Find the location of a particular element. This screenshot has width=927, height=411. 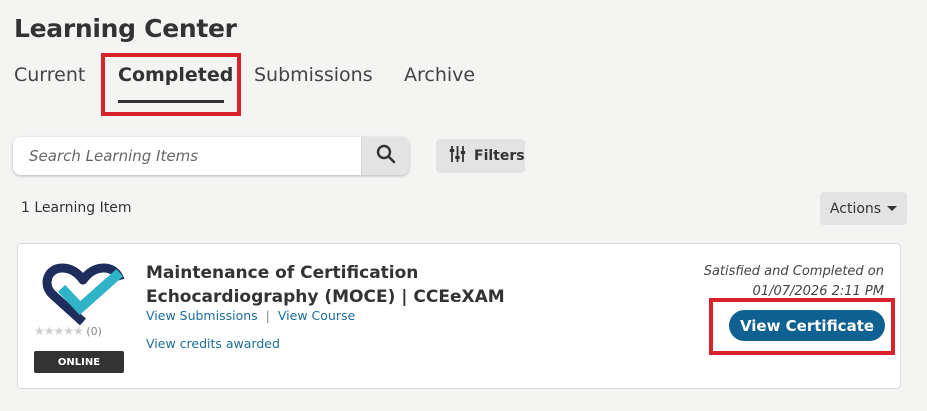

page-title: Learning Center is located at coordinates (125, 28).